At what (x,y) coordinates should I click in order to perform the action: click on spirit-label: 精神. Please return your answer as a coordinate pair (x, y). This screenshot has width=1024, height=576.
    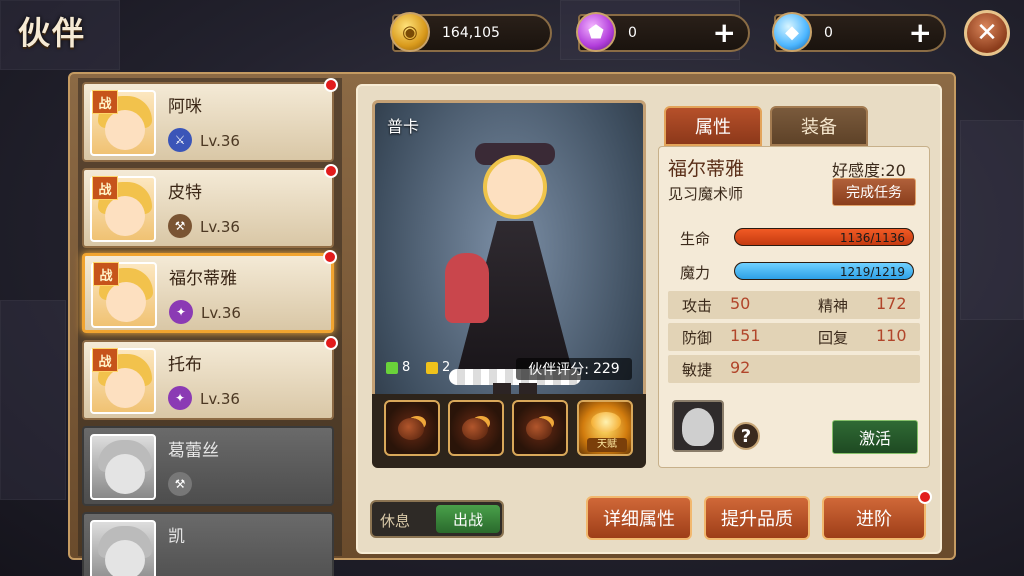
    Looking at the image, I should click on (833, 306).